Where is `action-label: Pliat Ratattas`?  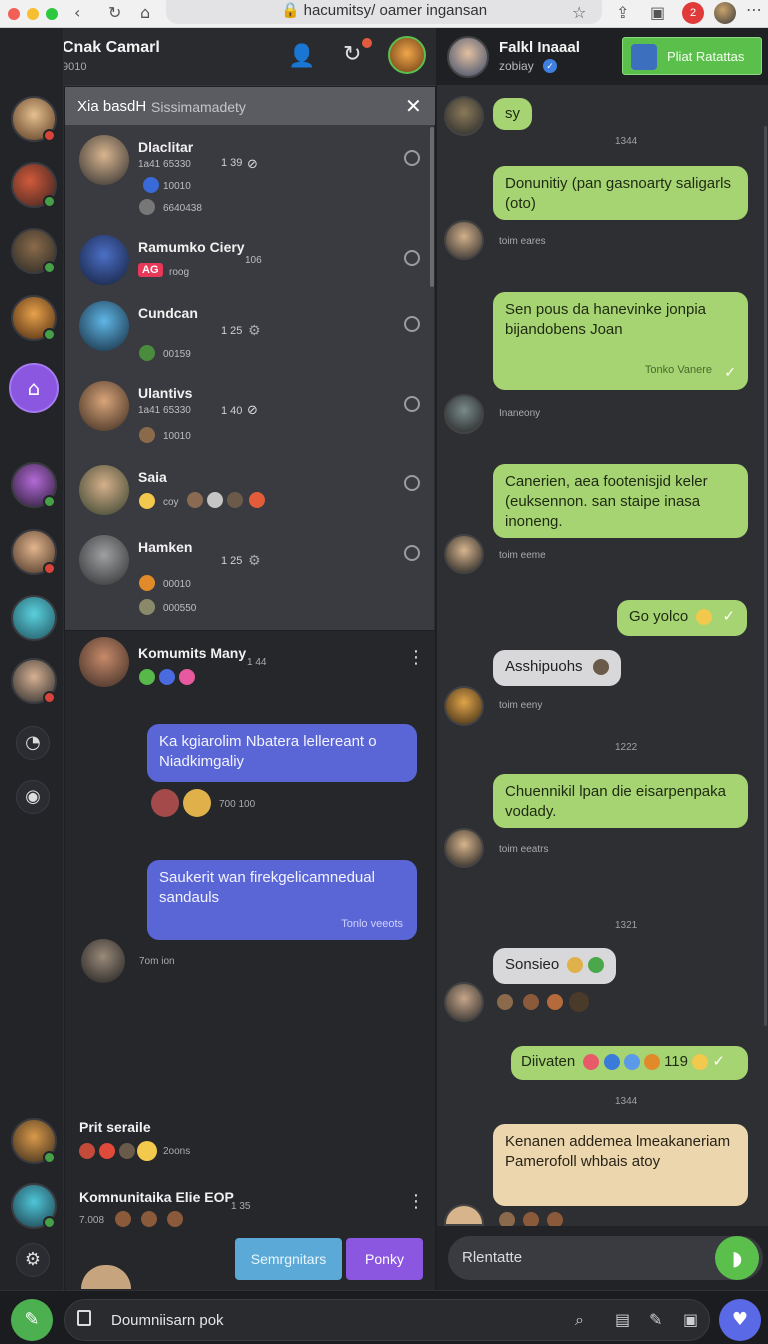 action-label: Pliat Ratattas is located at coordinates (706, 56).